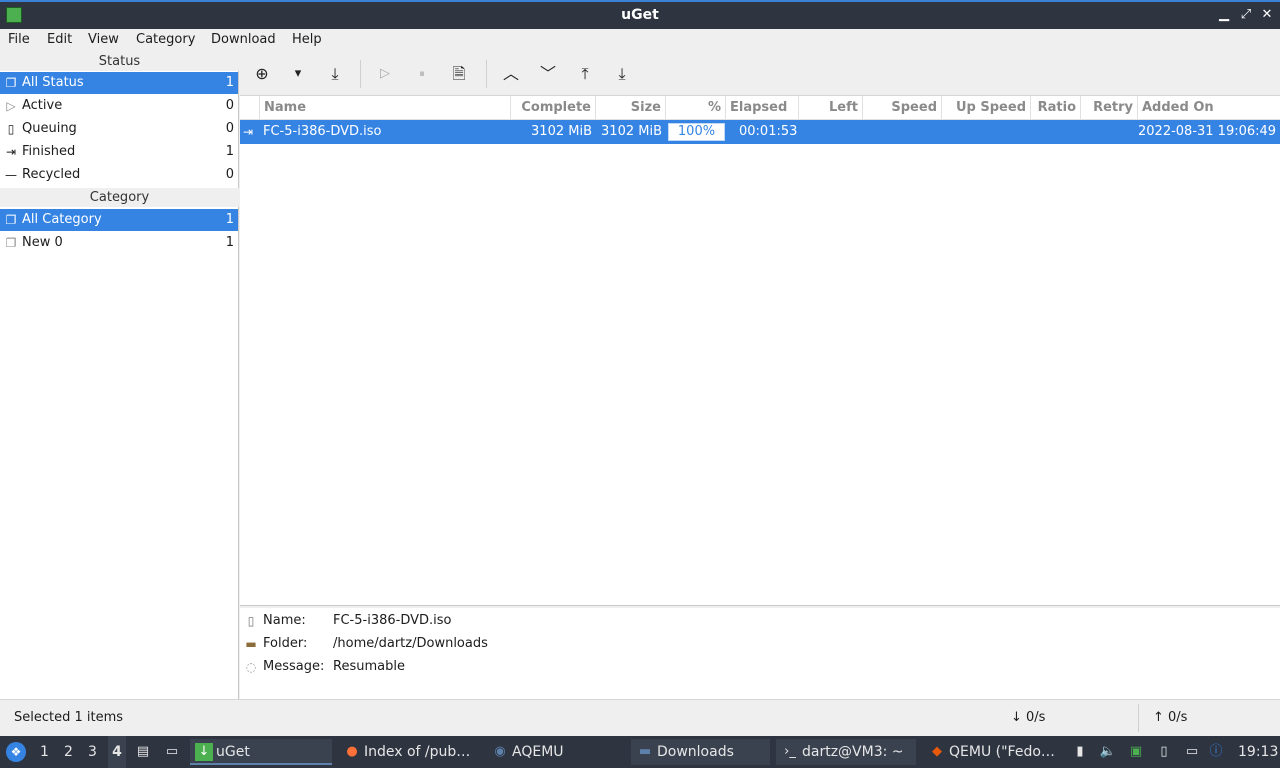  Describe the element at coordinates (1216, 752) in the screenshot. I see `notification-icon: ⓘ` at that location.